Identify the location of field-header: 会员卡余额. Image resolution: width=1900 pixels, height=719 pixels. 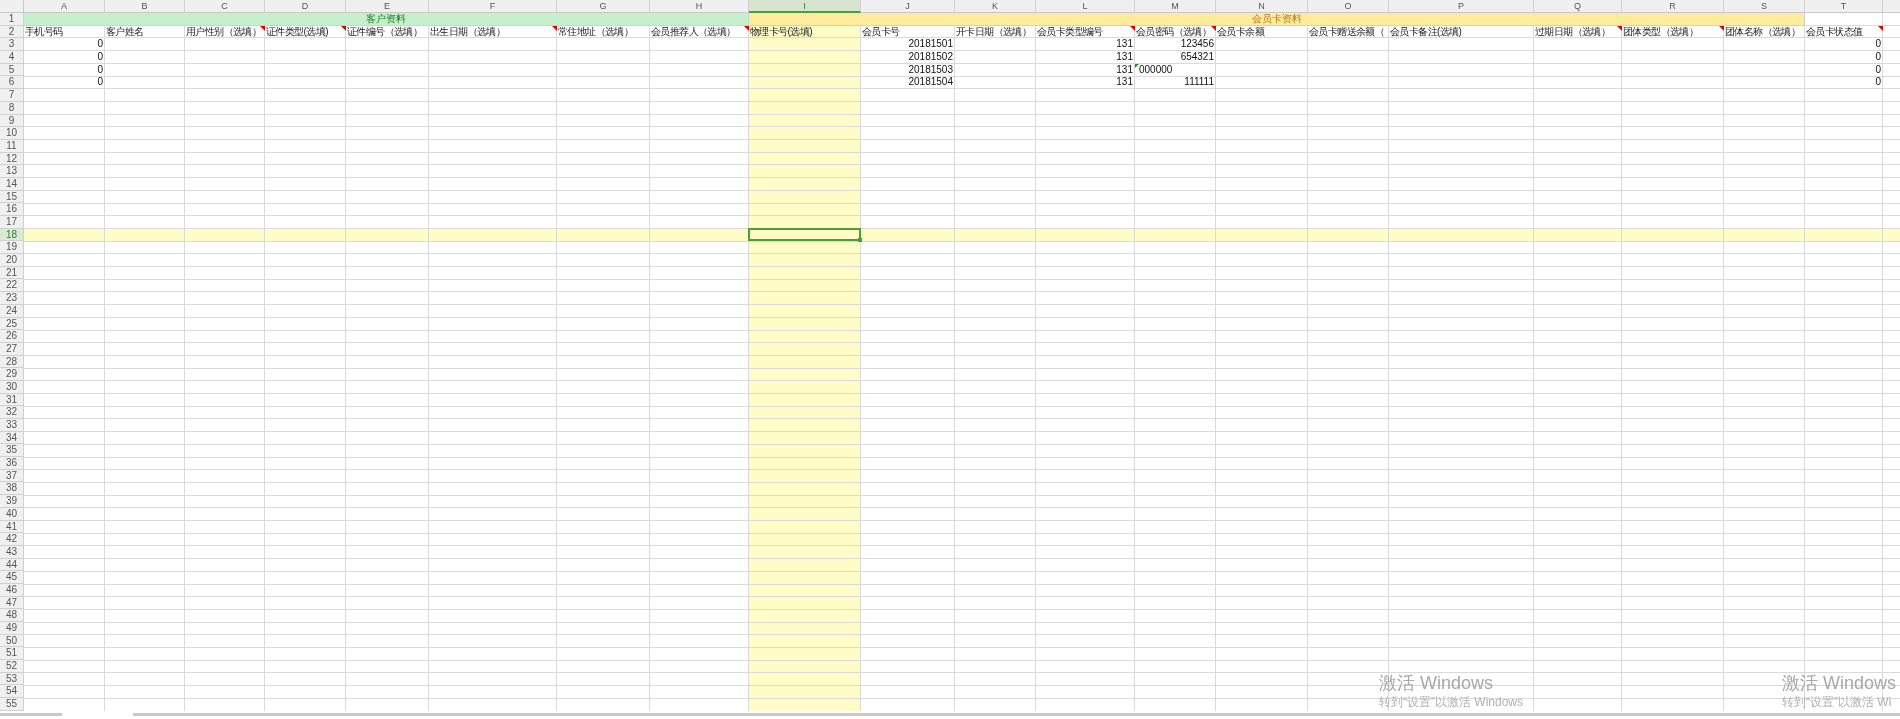
(1240, 31).